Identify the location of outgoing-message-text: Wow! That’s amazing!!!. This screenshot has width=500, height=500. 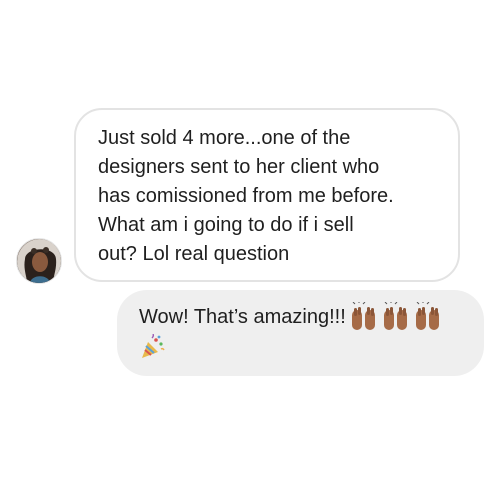
(242, 316).